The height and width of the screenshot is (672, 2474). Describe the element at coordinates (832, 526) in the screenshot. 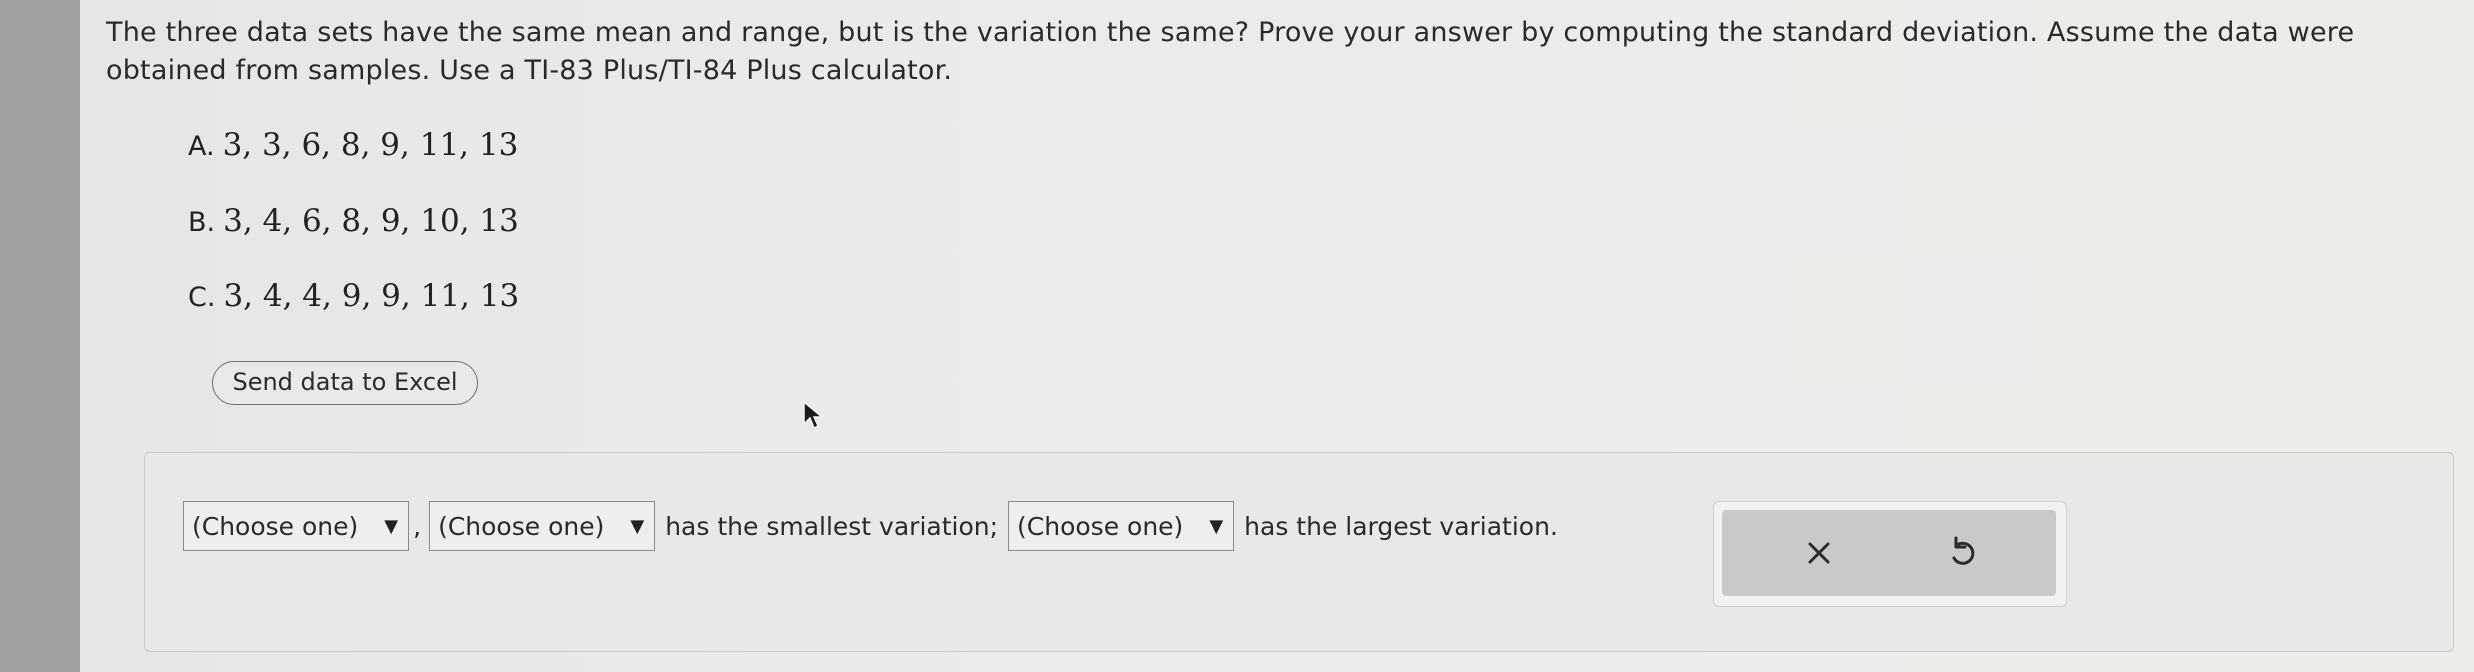

I see `smallest-variation-text: has the smallest variation;` at that location.